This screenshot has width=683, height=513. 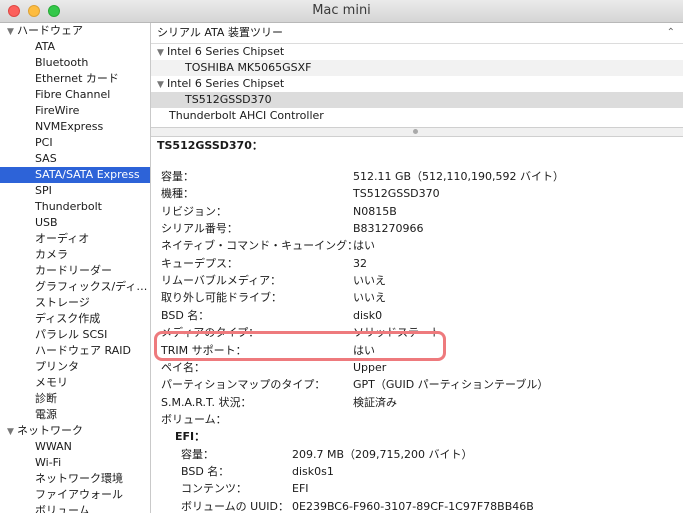 I want to click on pane-splitter, so click(x=417, y=132).